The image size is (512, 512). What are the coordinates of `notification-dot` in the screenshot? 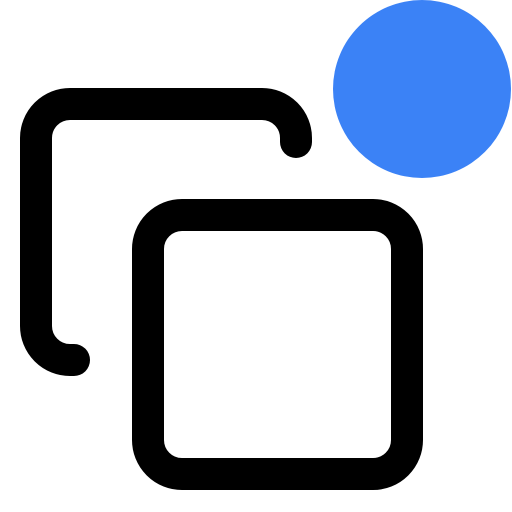 It's located at (422, 89).